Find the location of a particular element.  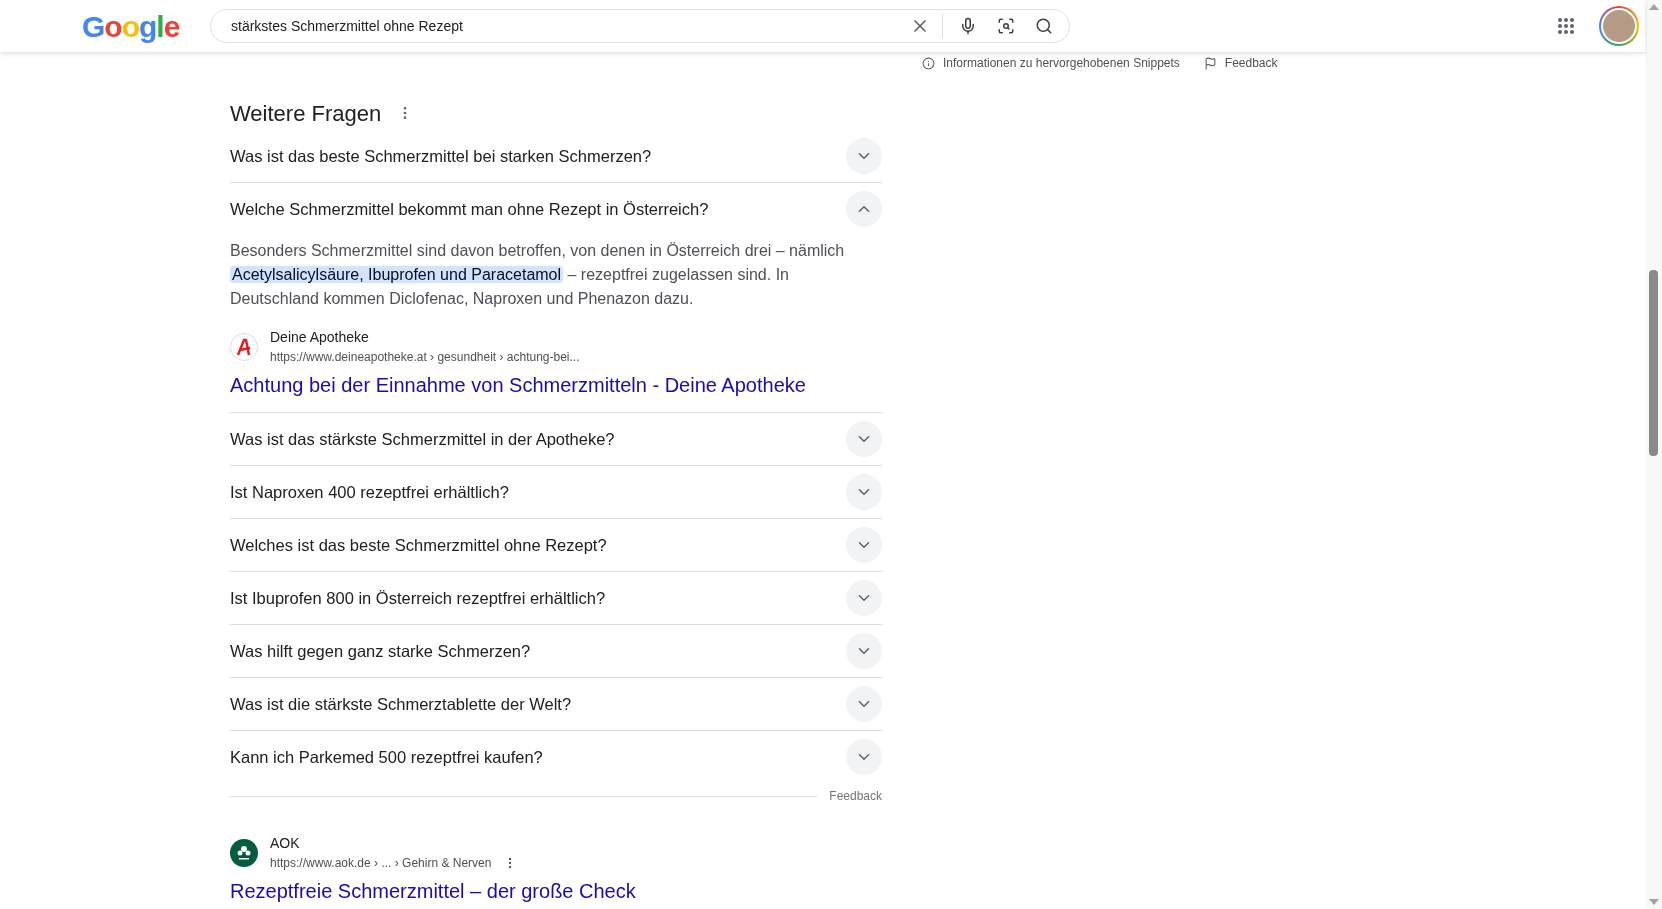

question-row: Welches ist das beste Schmerzmittel ohne Rezept? is located at coordinates (556, 545).